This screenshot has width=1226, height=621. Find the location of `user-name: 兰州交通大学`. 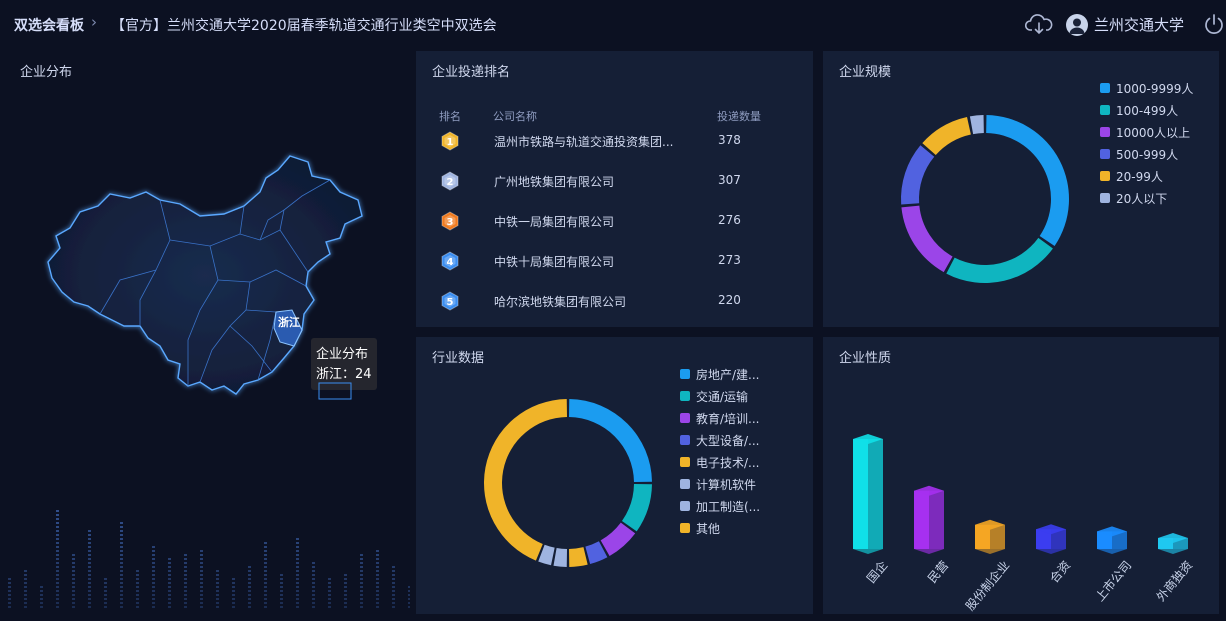

user-name: 兰州交通大学 is located at coordinates (1139, 24).